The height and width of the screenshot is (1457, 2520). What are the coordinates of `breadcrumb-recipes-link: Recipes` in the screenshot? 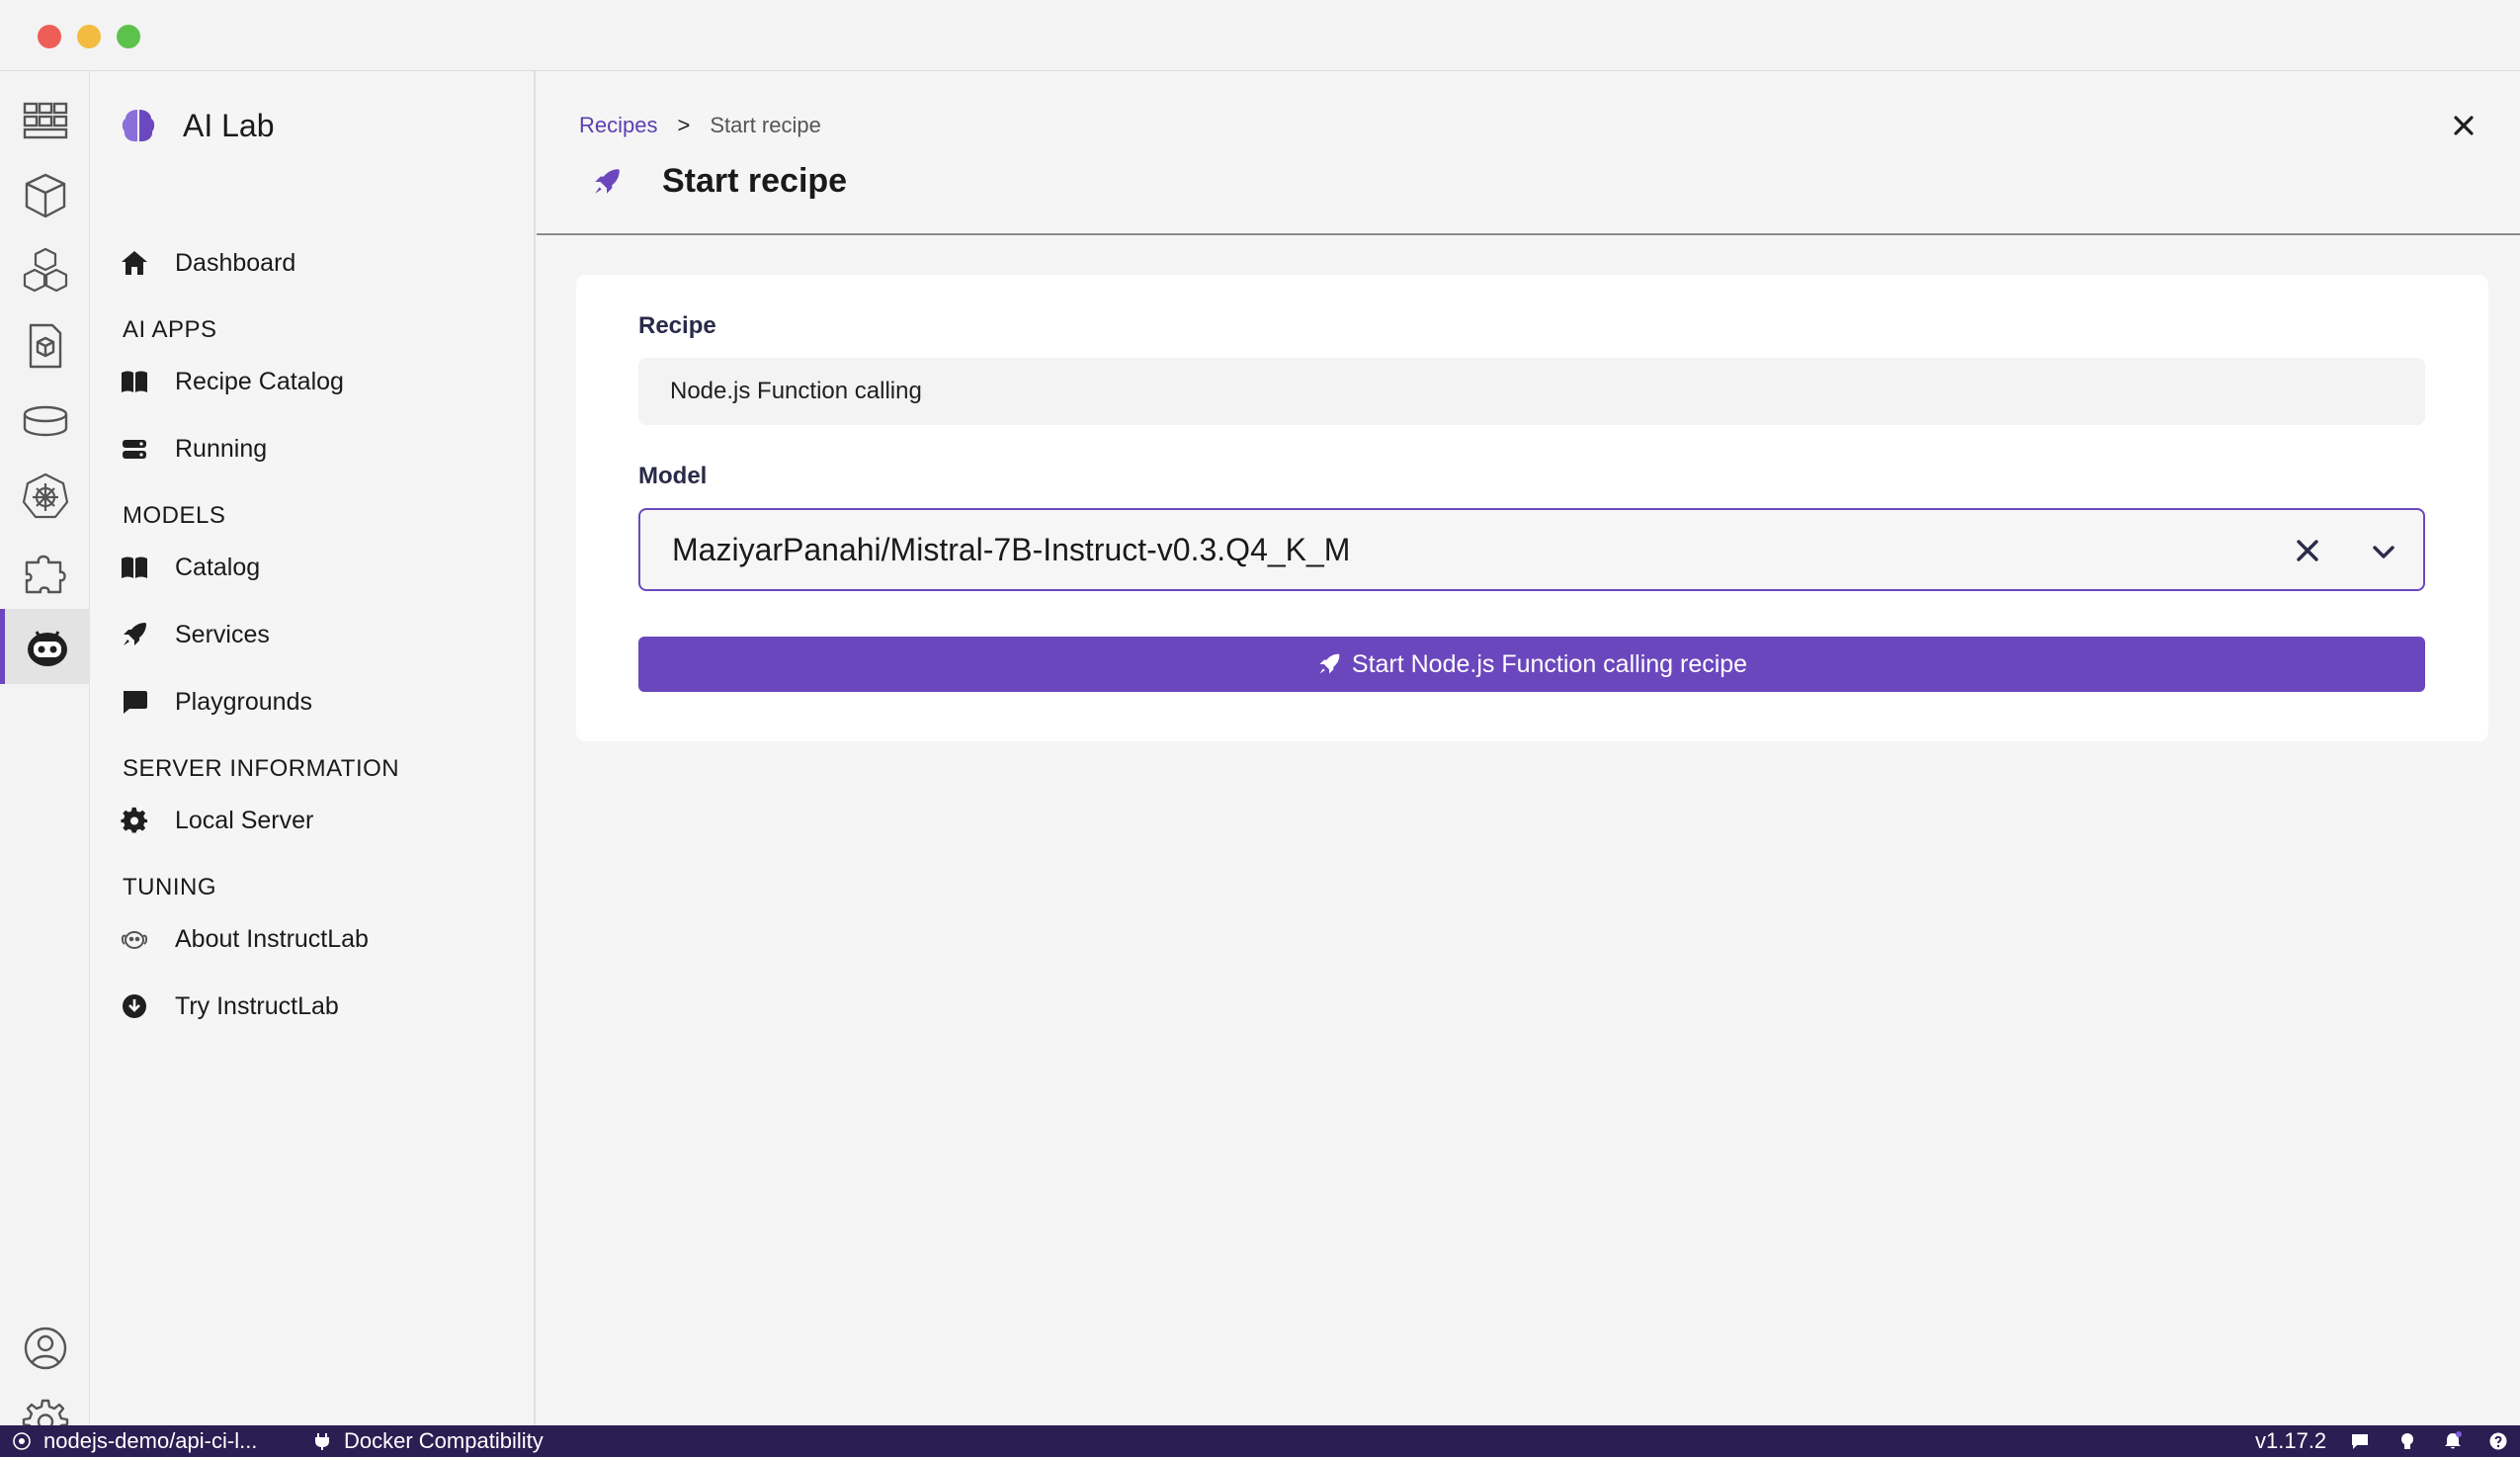 It's located at (618, 125).